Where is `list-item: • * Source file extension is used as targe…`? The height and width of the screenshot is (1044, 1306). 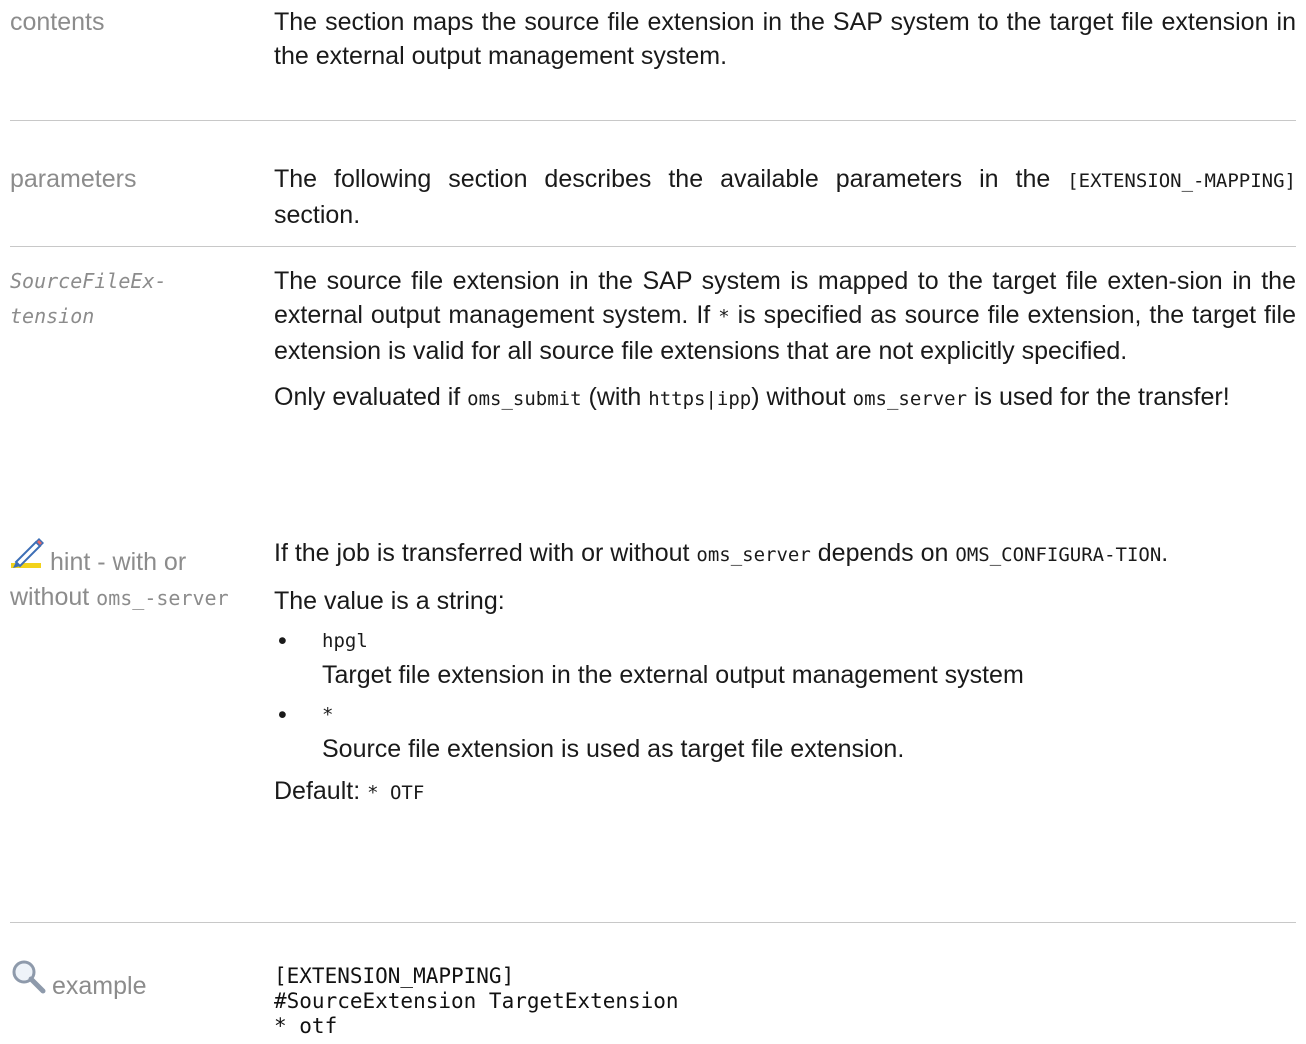
list-item: • * Source file extension is used as targe… is located at coordinates (785, 732).